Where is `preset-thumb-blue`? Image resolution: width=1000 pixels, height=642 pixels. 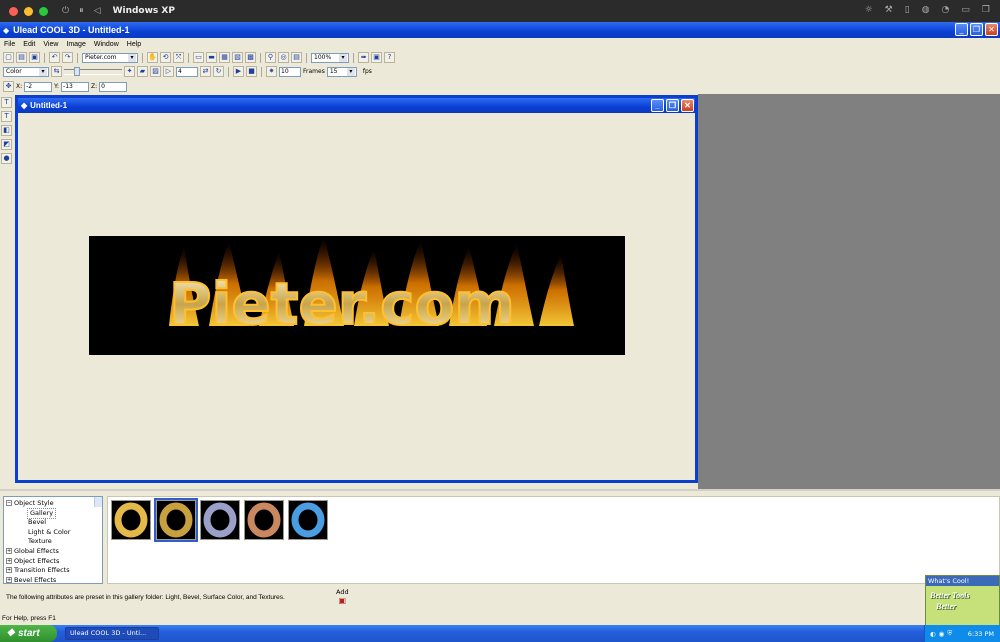
preset-thumb-blue is located at coordinates (308, 520).